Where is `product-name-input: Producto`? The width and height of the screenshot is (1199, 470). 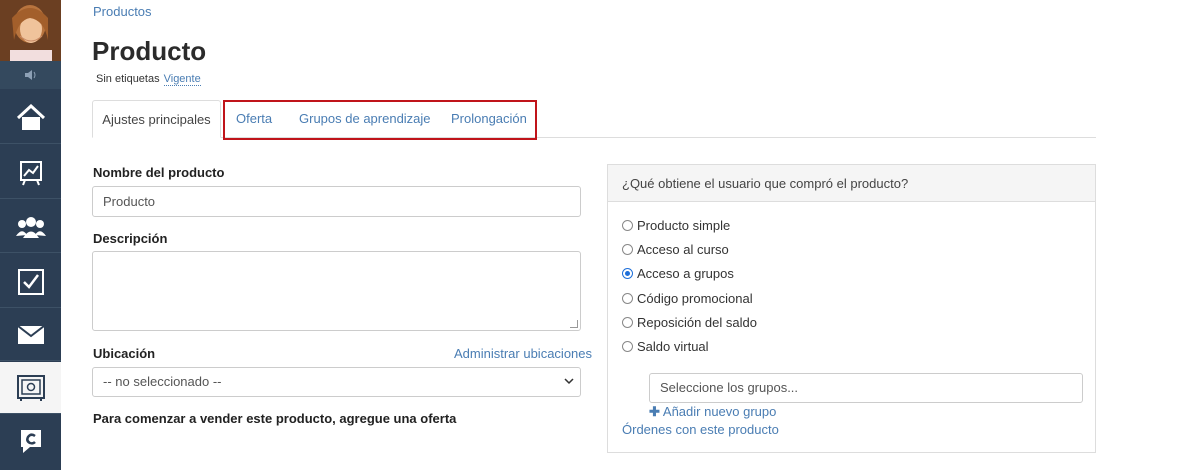
product-name-input: Producto is located at coordinates (336, 201).